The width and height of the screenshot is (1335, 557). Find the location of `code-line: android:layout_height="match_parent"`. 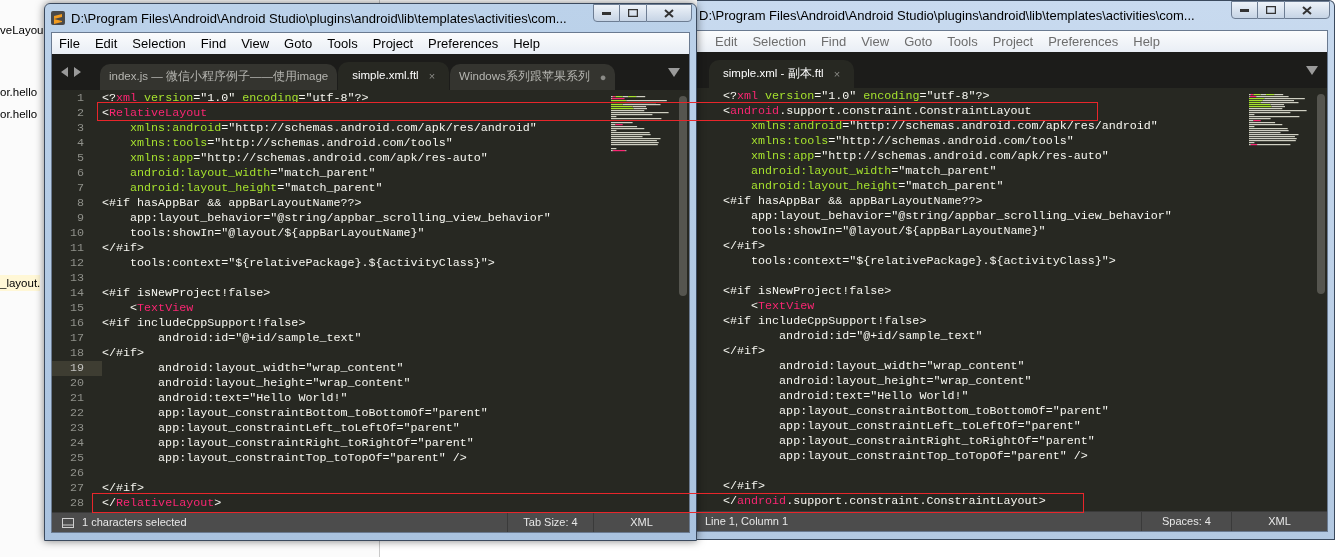

code-line: android:layout_height="match_parent" is located at coordinates (877, 186).